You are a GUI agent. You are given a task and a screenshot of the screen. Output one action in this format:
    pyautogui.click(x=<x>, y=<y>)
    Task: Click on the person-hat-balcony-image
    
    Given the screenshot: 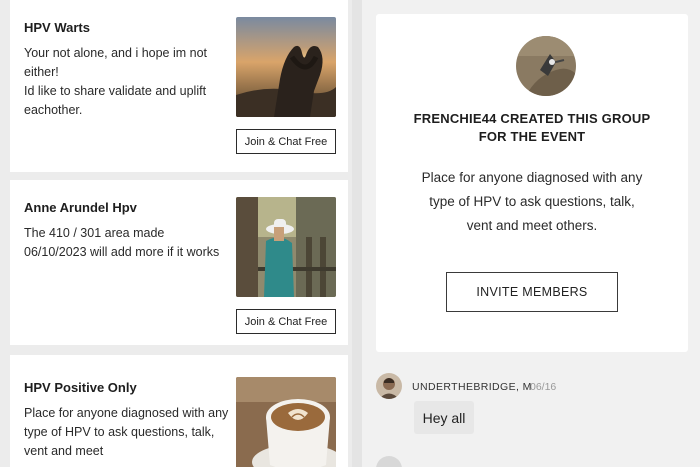 What is the action you would take?
    pyautogui.click(x=286, y=247)
    